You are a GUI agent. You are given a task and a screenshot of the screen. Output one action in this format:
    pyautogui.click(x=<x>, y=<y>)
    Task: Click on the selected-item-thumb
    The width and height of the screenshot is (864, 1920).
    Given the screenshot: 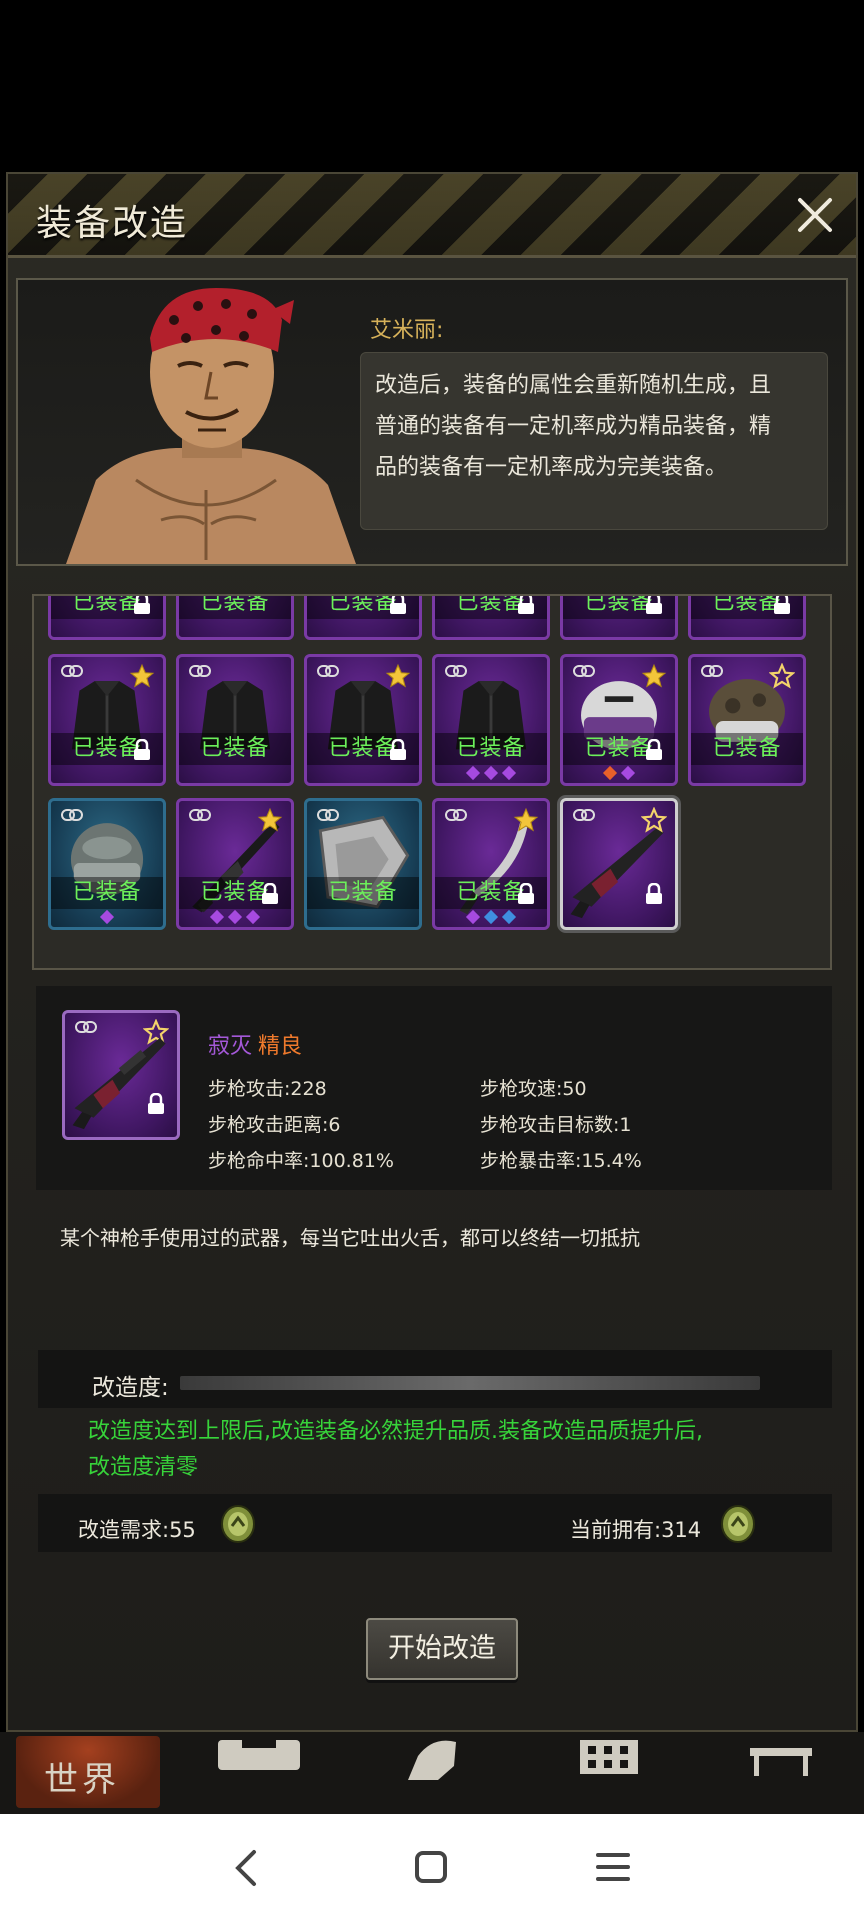 What is the action you would take?
    pyautogui.click(x=121, y=1075)
    